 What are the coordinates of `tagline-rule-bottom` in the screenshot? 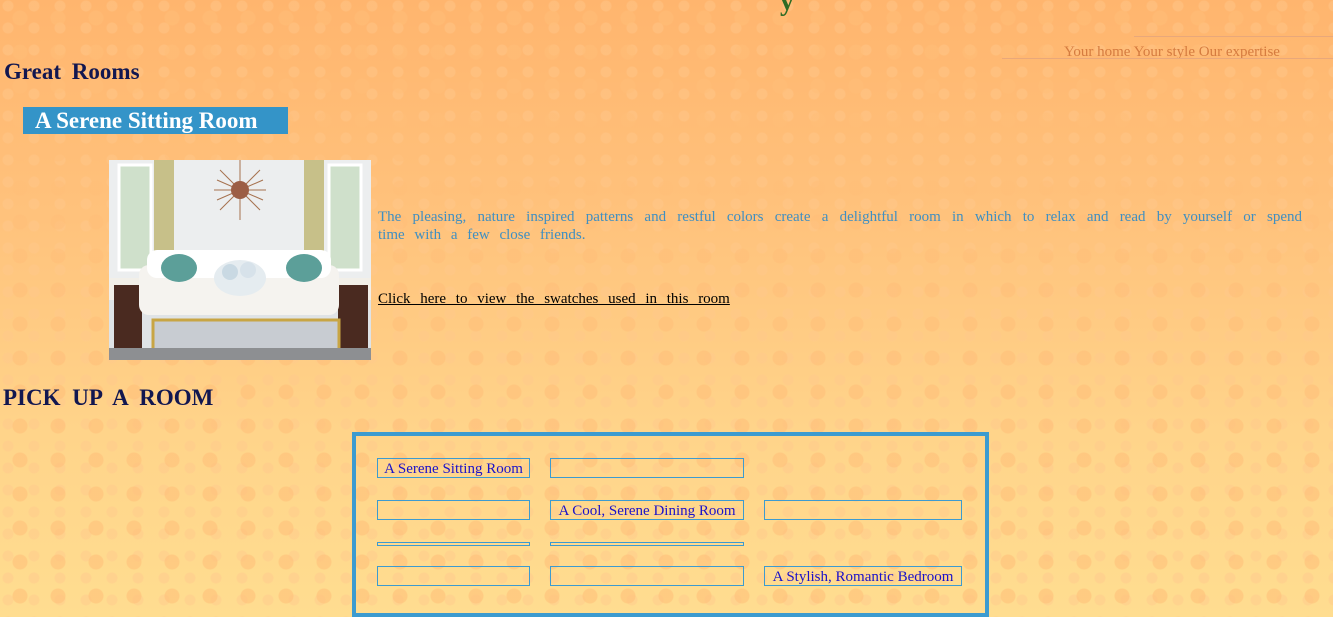 It's located at (1167, 58).